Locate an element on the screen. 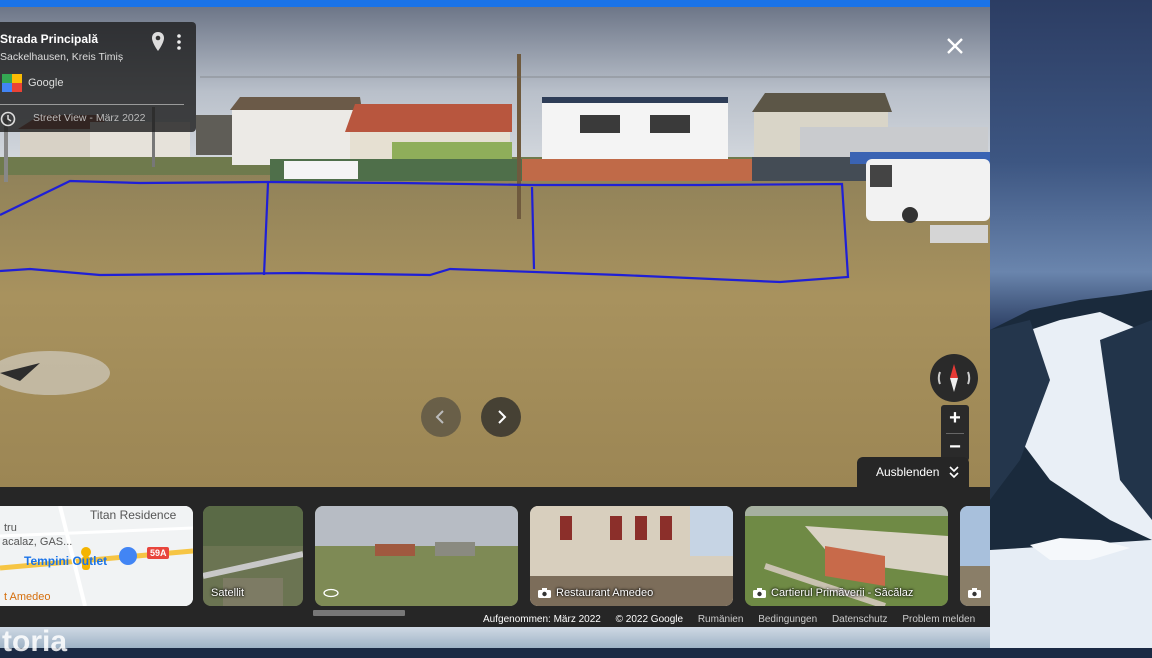 This screenshot has height=658, width=1152. mountain-illustration is located at coordinates (1071, 469).